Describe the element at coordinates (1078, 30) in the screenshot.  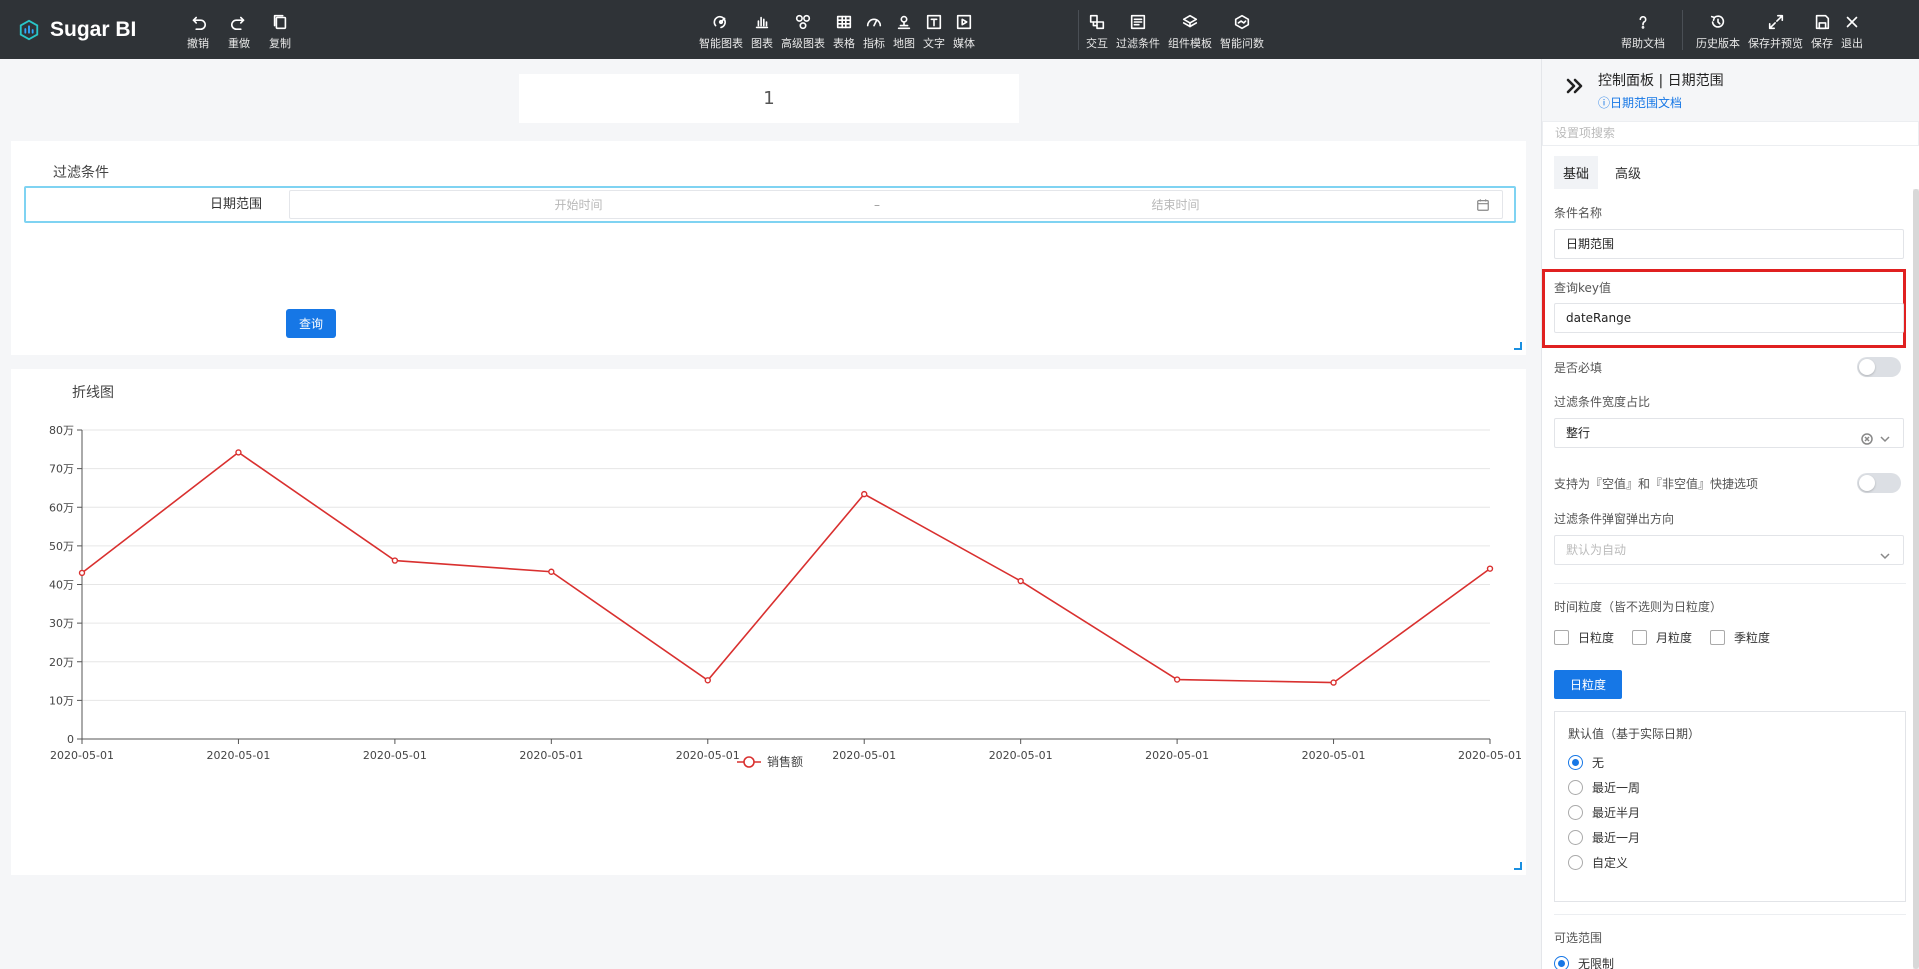
I see `toolbar-divider` at that location.